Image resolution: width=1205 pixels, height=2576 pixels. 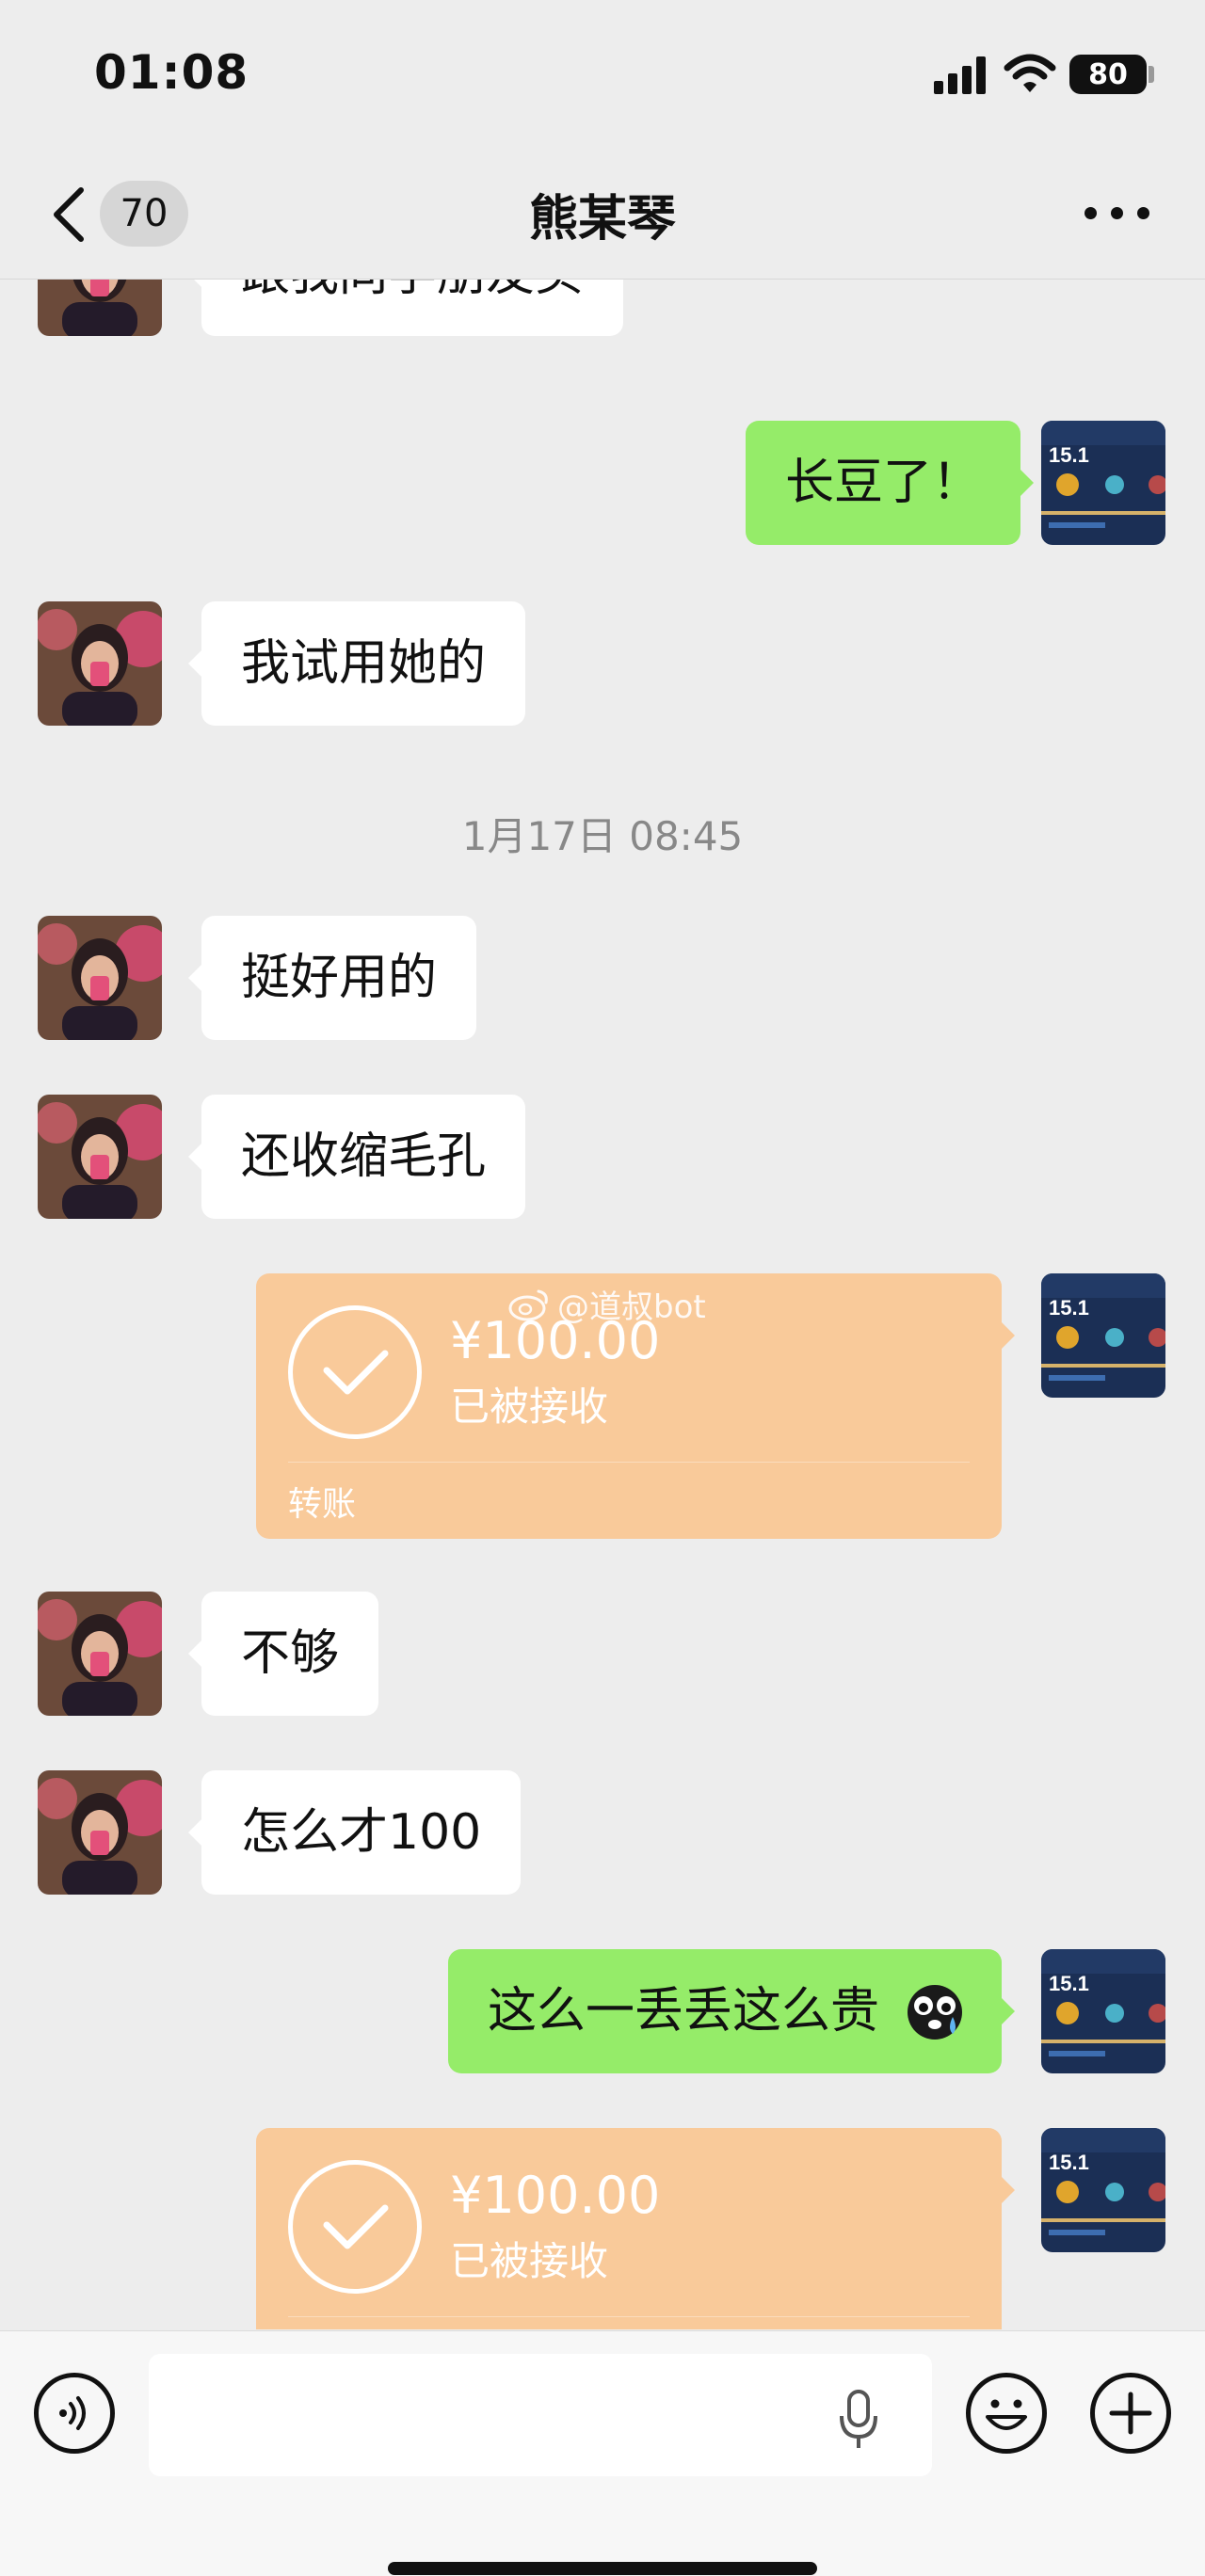 What do you see at coordinates (1108, 74) in the screenshot?
I see `battery-indicator: 80` at bounding box center [1108, 74].